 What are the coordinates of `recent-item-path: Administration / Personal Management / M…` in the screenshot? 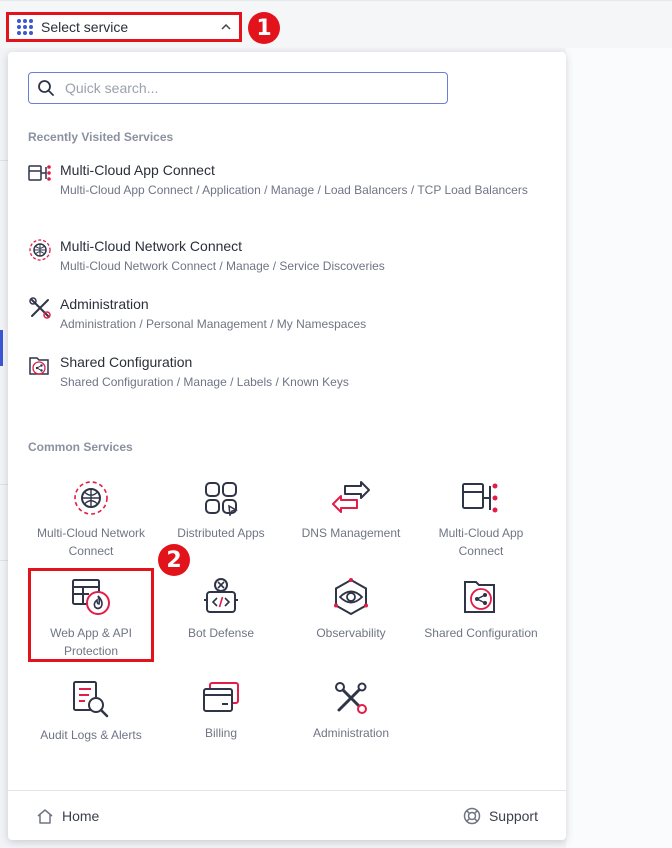 It's located at (213, 324).